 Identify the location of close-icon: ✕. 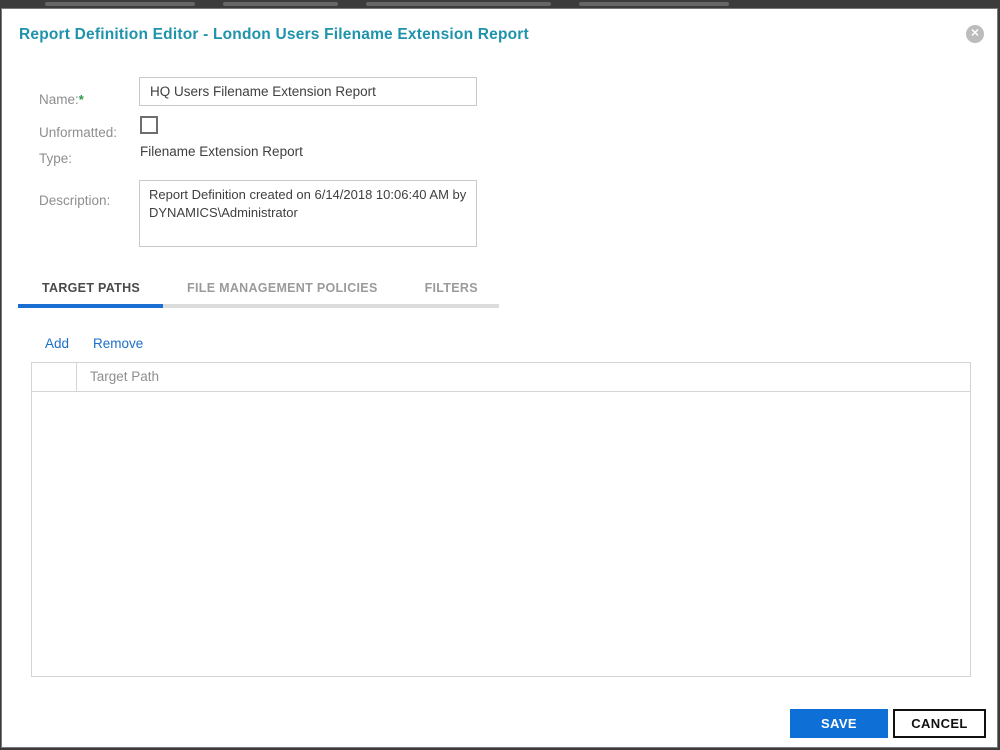
(975, 33).